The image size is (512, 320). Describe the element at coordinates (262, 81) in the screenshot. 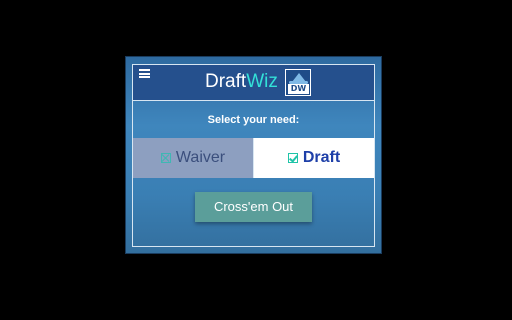

I see `title-accent: Wiz` at that location.